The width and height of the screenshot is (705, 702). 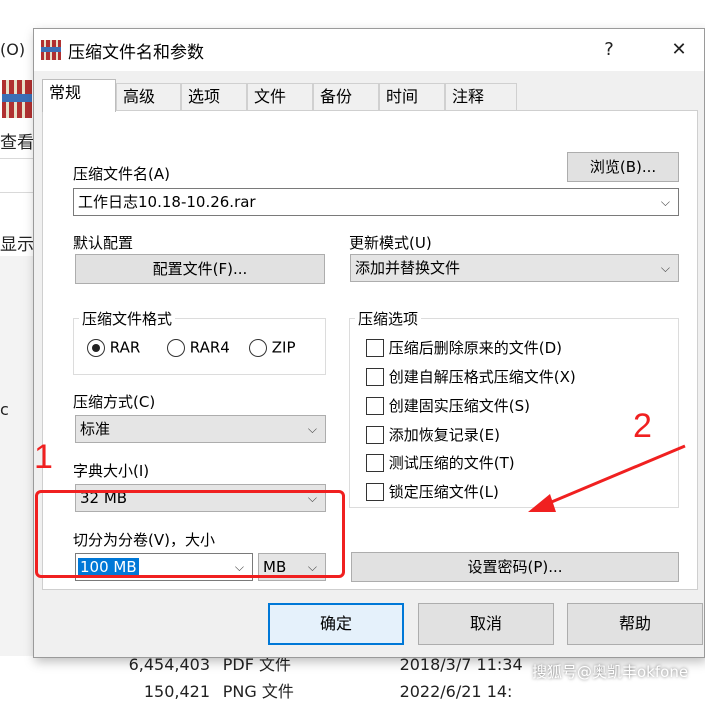 I want to click on tab-comment: 注释, so click(x=481, y=97).